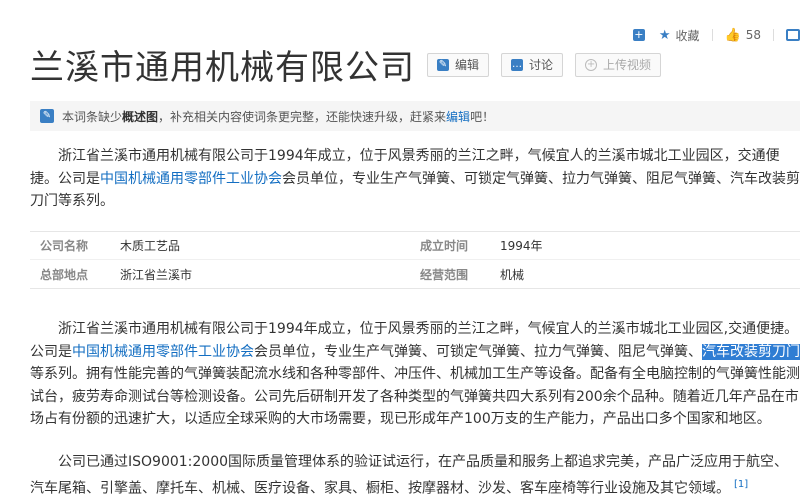 The width and height of the screenshot is (800, 502). What do you see at coordinates (415, 246) in the screenshot?
I see `info-row: 公司名称 木质工艺品 成立时间 1994年` at bounding box center [415, 246].